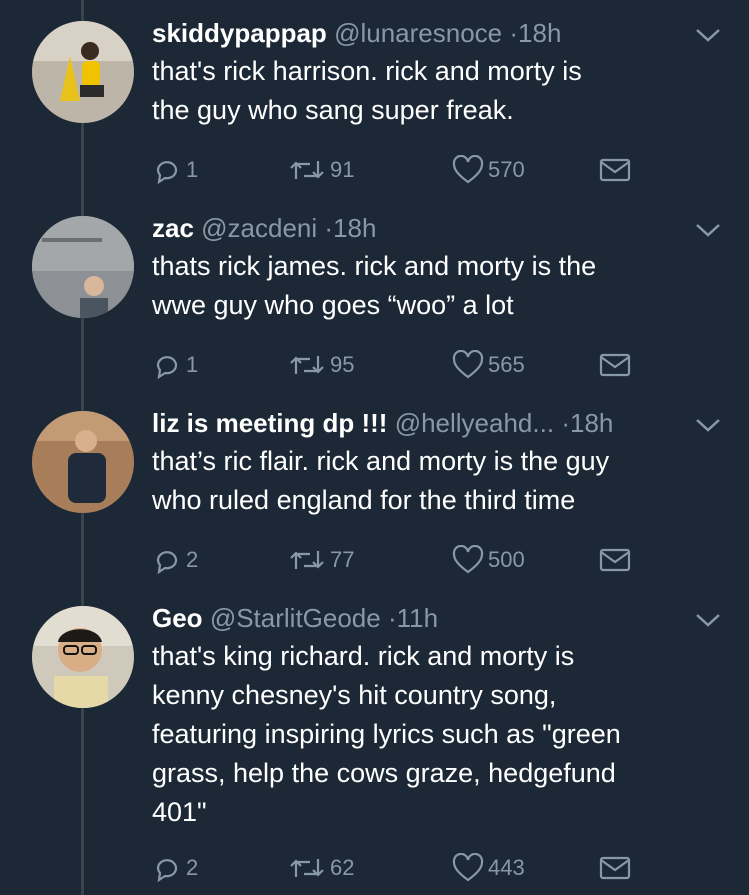 This screenshot has height=895, width=749. I want to click on like-count: 500, so click(506, 559).